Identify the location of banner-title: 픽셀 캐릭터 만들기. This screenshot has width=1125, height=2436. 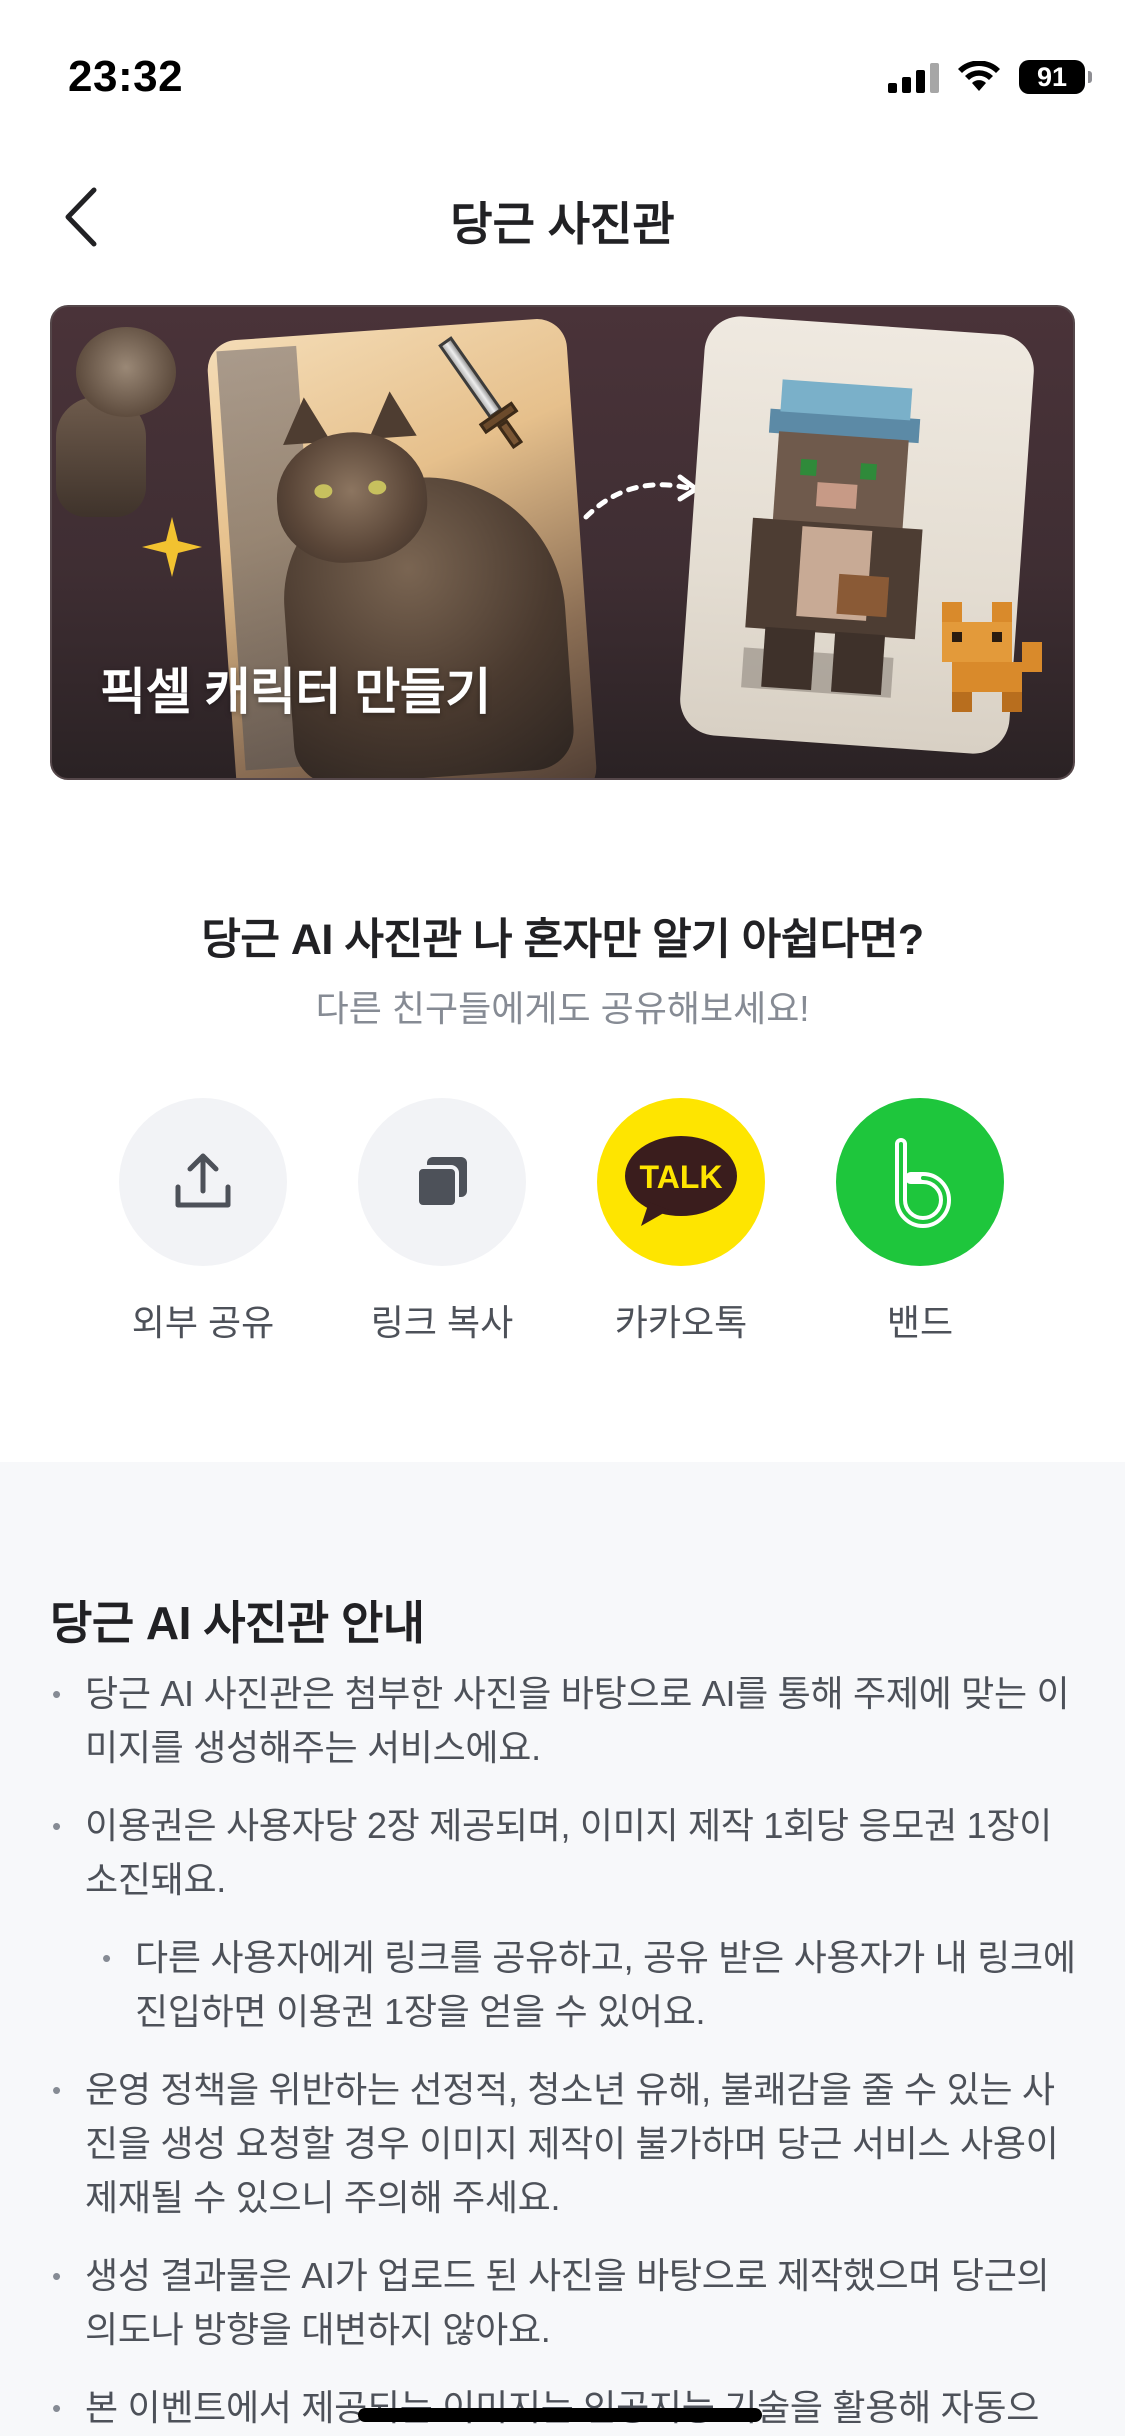
(295, 692).